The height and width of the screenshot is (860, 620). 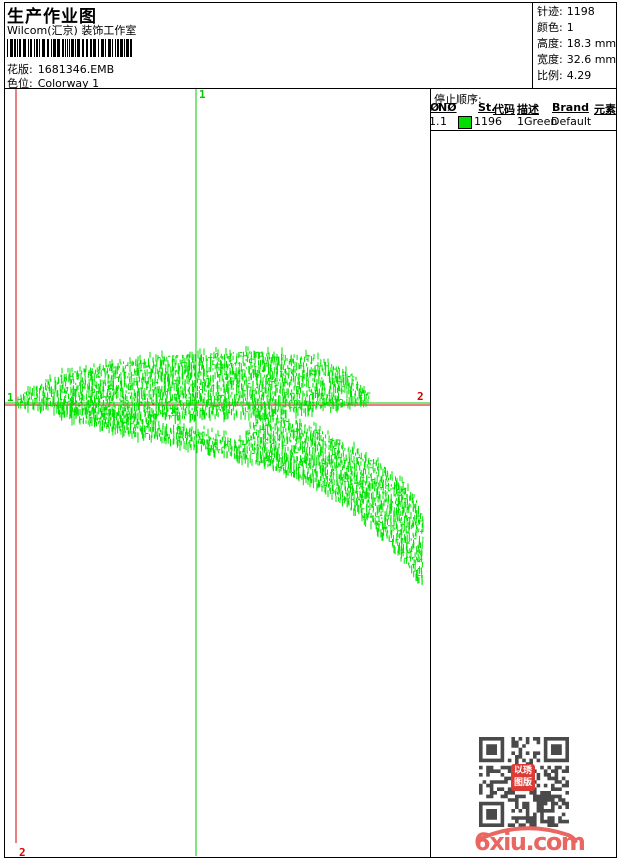 I want to click on start-marker-label-top: 1, so click(x=202, y=94).